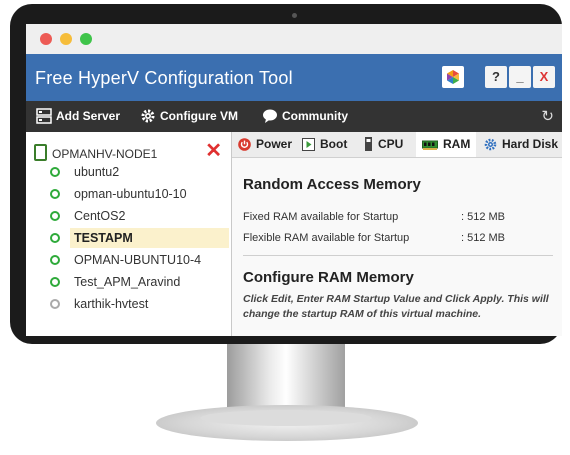 The width and height of the screenshot is (570, 455). What do you see at coordinates (270, 116) in the screenshot?
I see `chat-bubble-icon` at bounding box center [270, 116].